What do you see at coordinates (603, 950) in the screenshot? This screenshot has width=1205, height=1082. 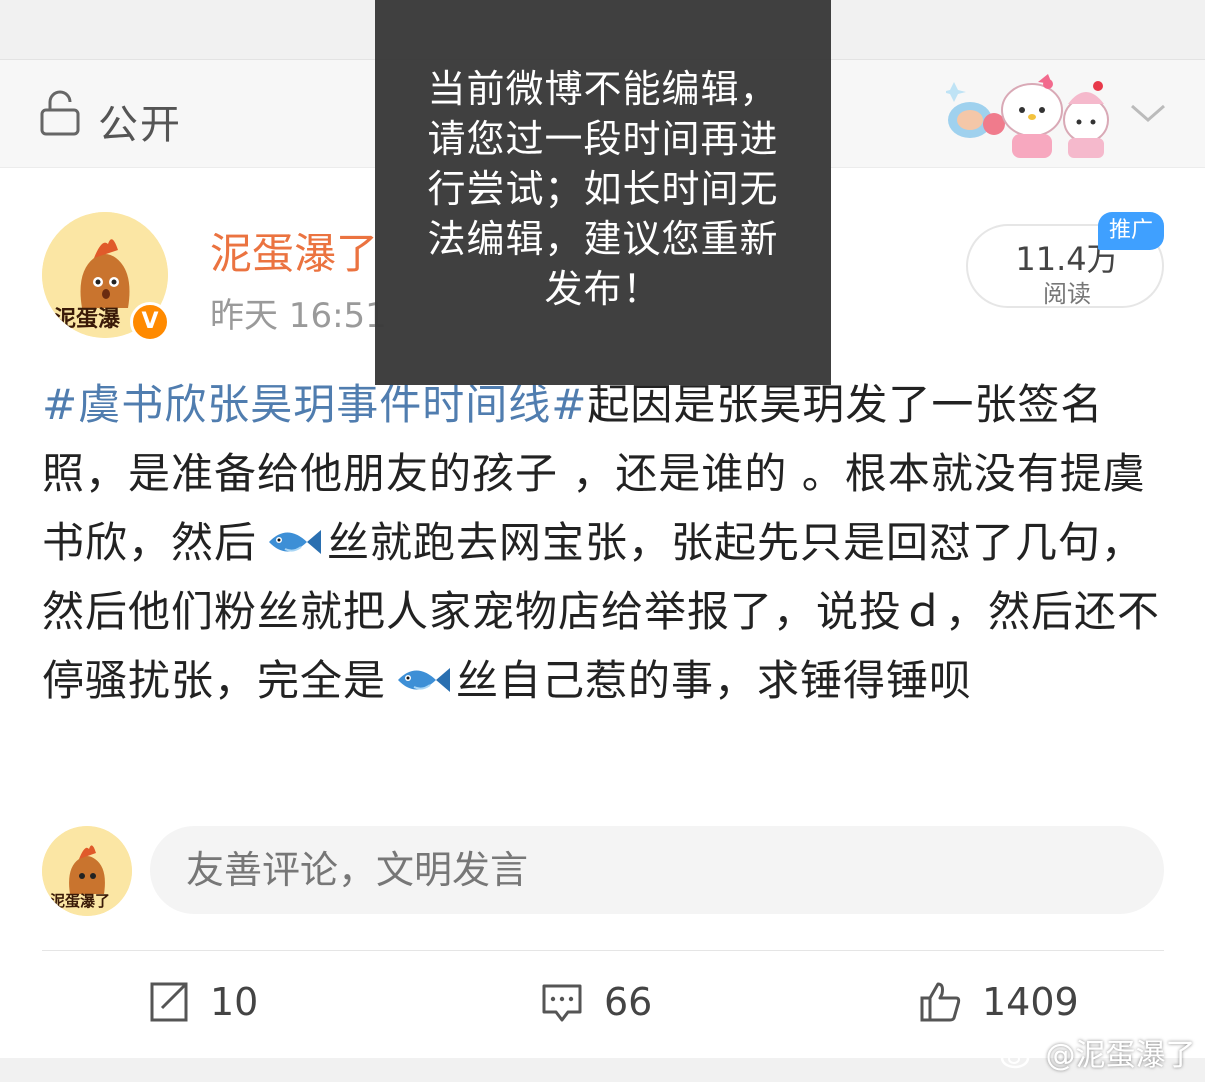 I see `divider` at bounding box center [603, 950].